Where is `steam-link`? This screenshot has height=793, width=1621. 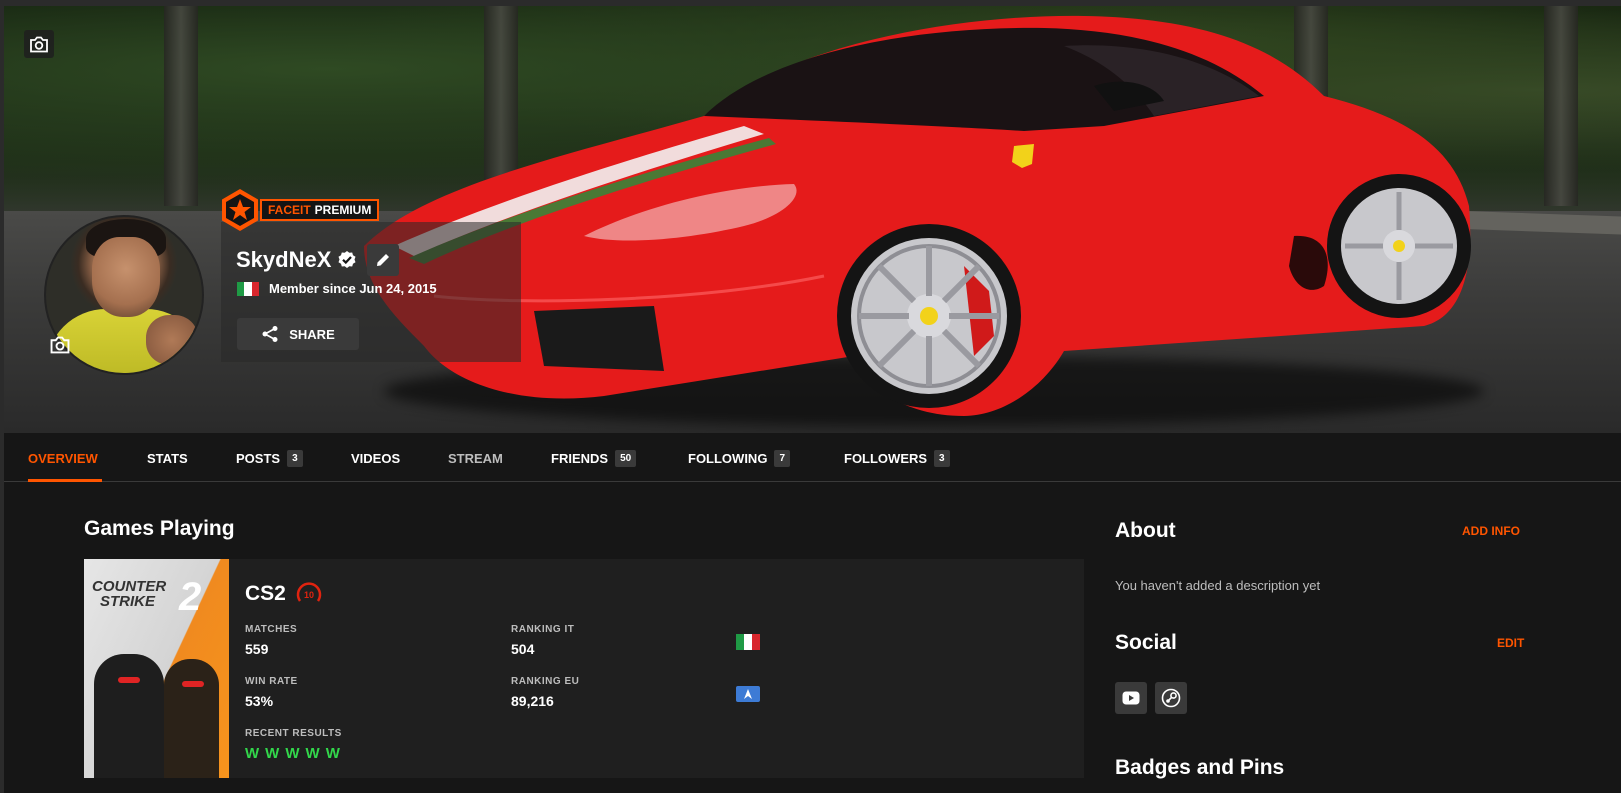 steam-link is located at coordinates (1171, 698).